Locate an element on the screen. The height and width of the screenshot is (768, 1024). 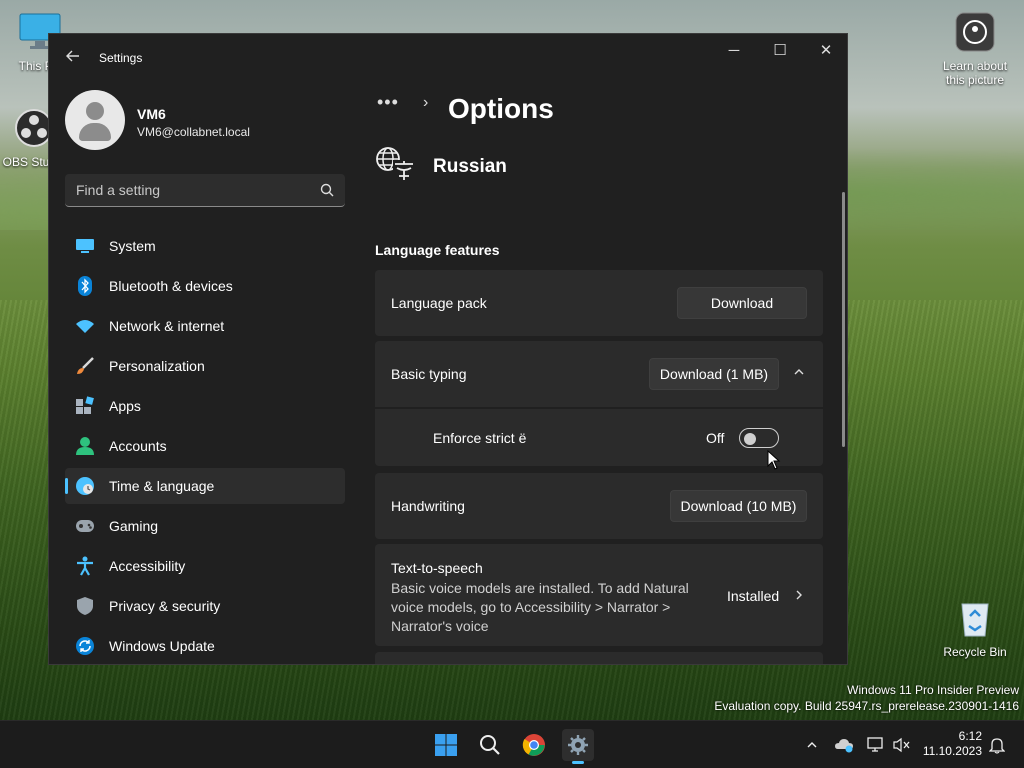
sidebar-item-label: Windows Update is located at coordinates (162, 646).